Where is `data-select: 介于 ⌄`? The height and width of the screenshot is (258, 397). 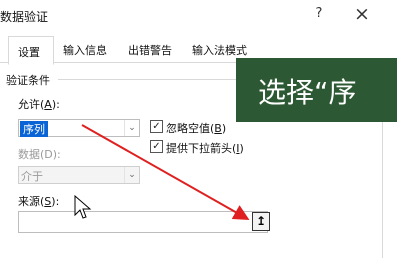 data-select: 介于 ⌄ is located at coordinates (79, 175).